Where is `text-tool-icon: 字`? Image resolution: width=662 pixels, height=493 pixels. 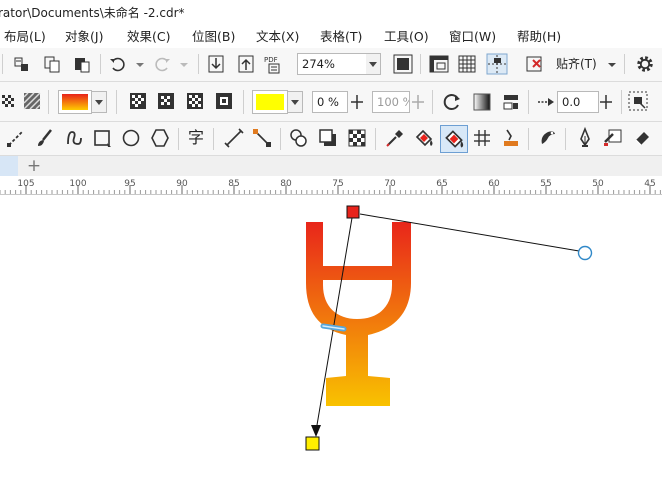
text-tool-icon: 字 is located at coordinates (196, 138).